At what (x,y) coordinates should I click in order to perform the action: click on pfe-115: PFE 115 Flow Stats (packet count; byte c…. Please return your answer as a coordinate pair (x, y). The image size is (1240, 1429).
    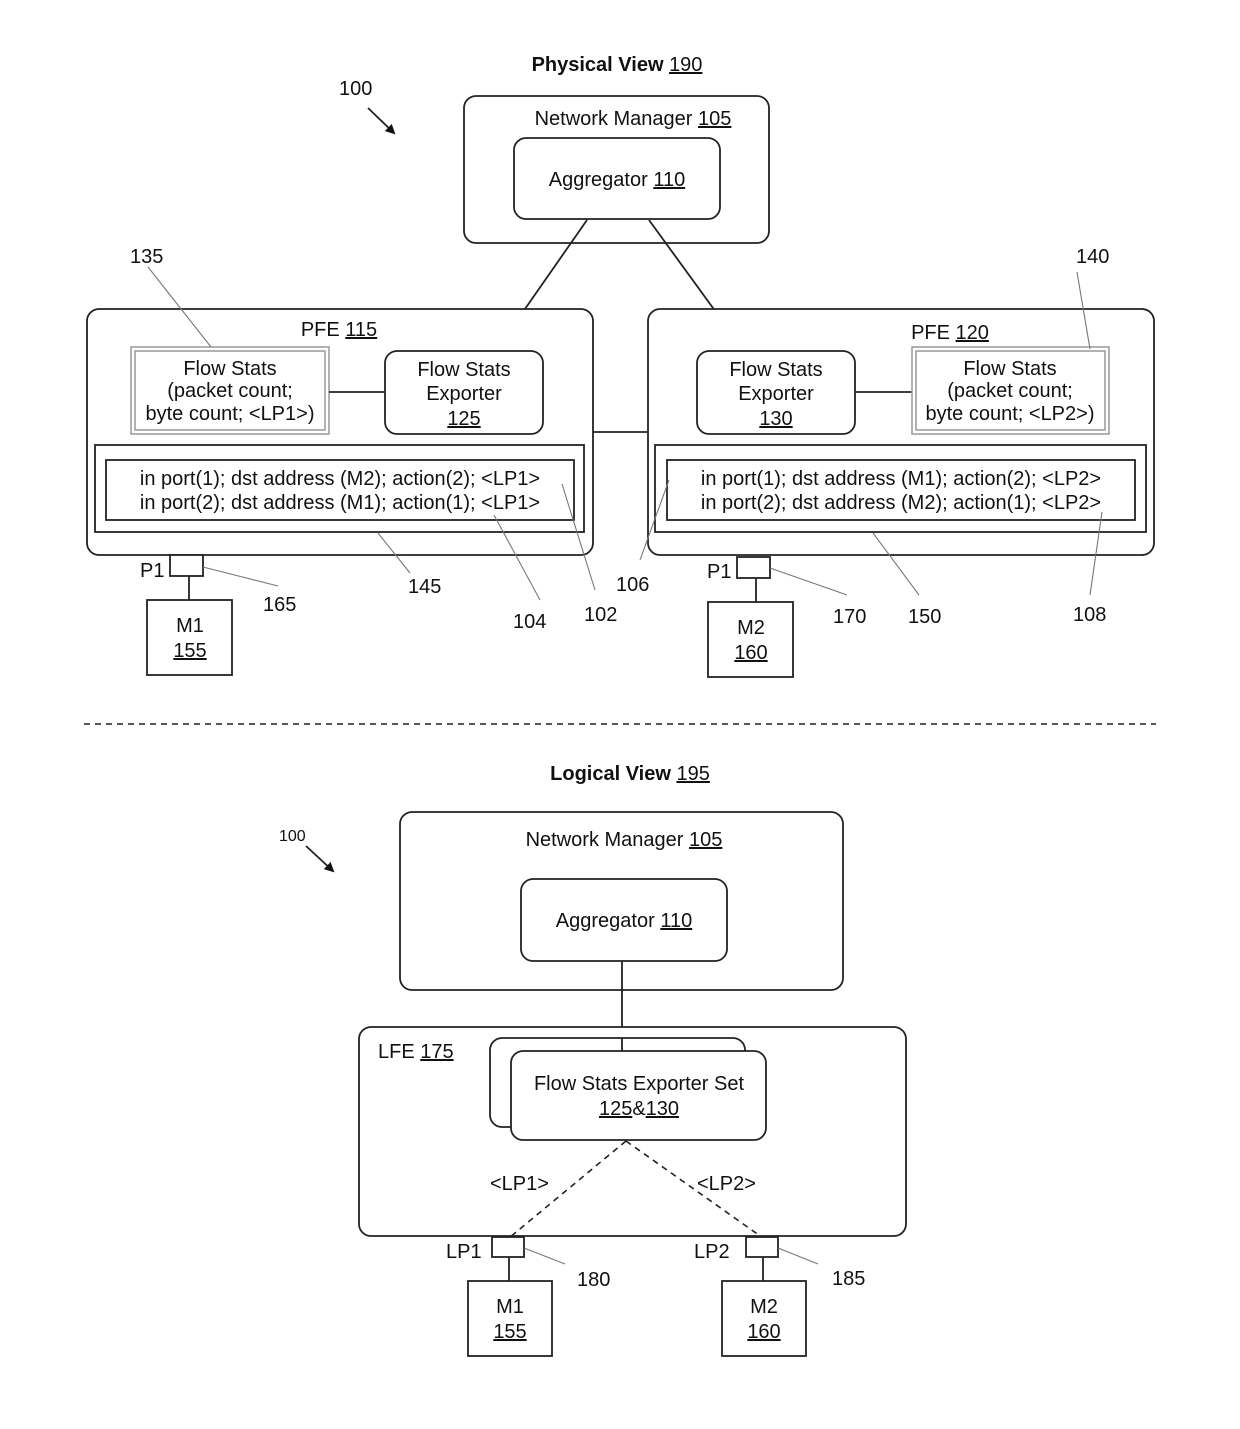
    Looking at the image, I should click on (340, 432).